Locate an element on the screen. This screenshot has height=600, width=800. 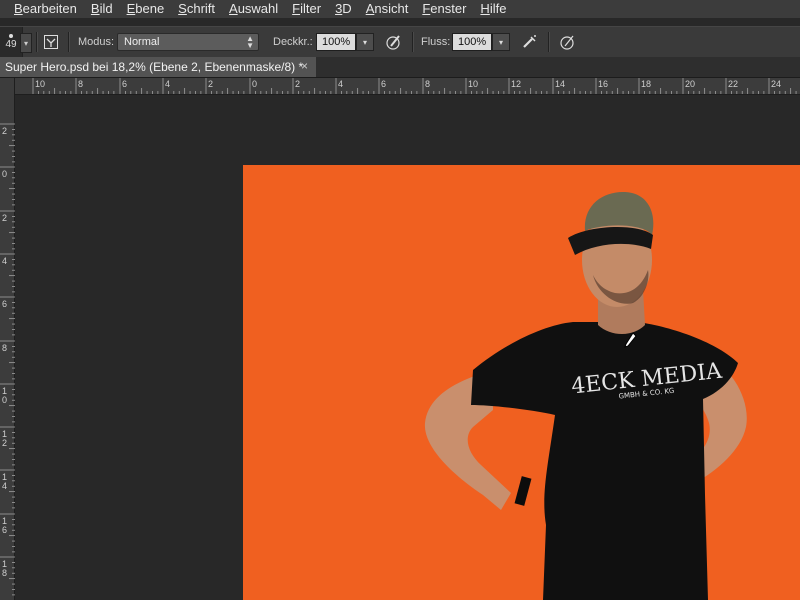
flow-label: Fluss: is located at coordinates (436, 42).